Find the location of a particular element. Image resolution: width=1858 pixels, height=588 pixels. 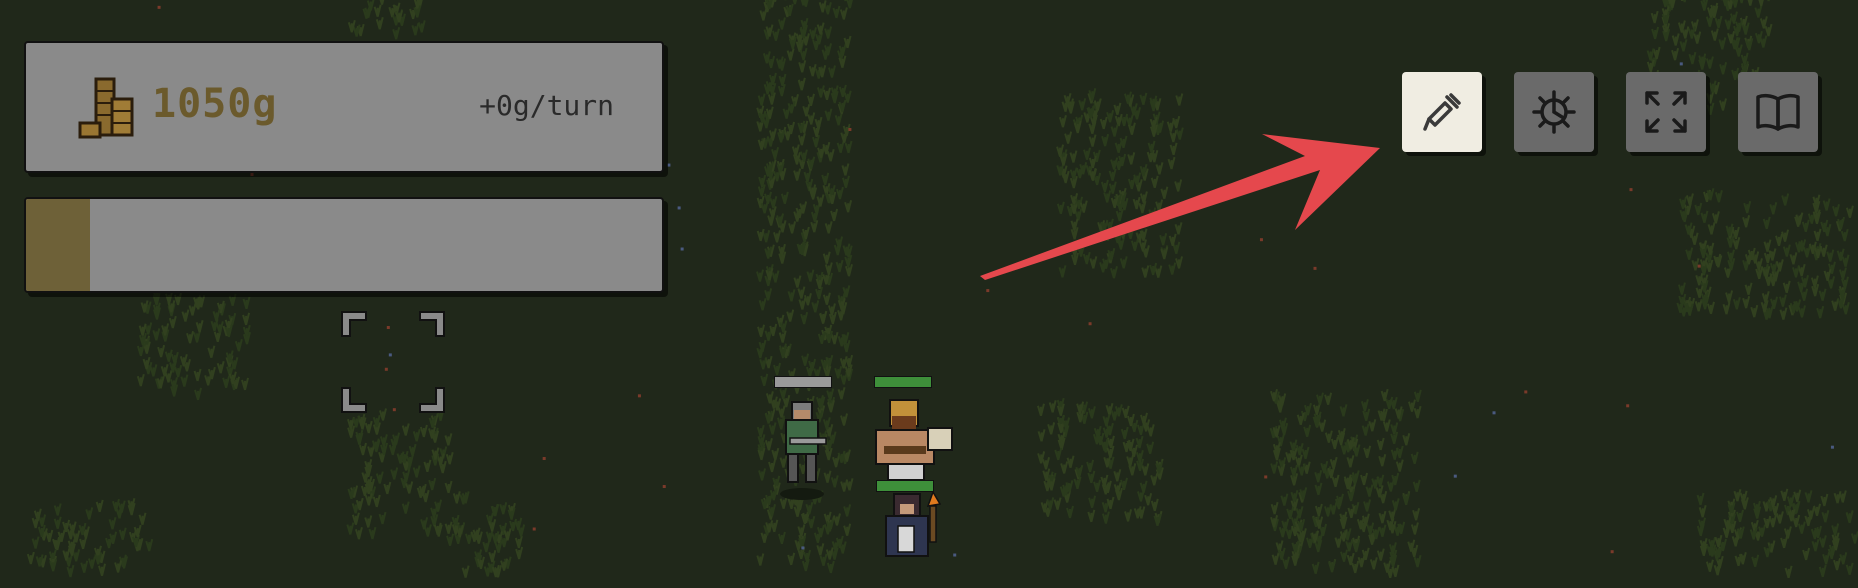

gear-icon is located at coordinates (1554, 112).